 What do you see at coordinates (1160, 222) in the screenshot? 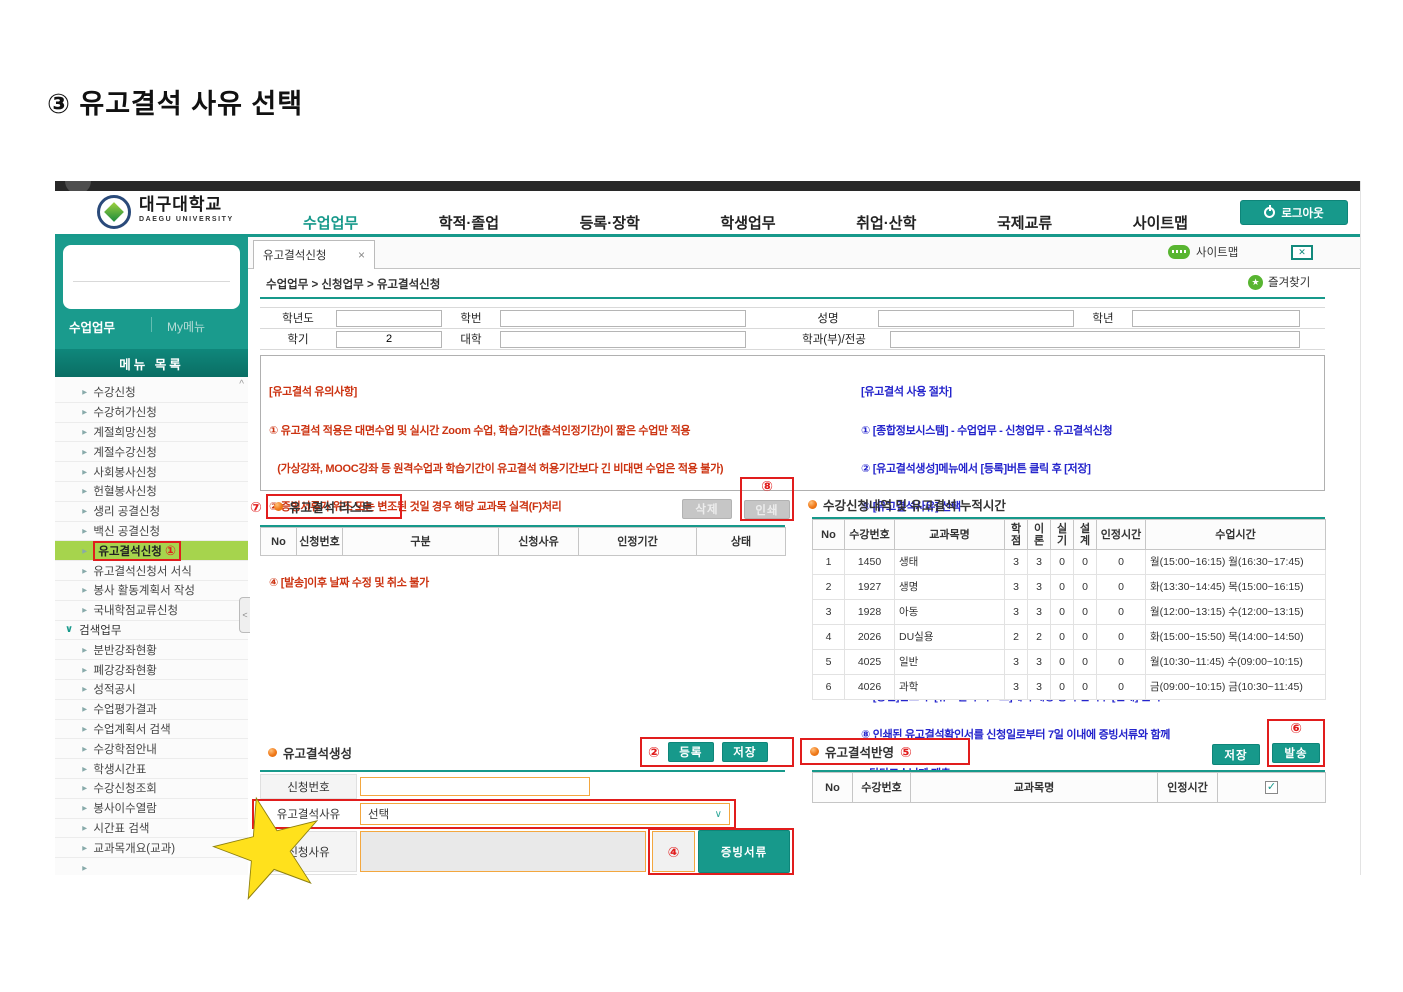
I see `nav-item-sitemap: 사이트맵` at bounding box center [1160, 222].